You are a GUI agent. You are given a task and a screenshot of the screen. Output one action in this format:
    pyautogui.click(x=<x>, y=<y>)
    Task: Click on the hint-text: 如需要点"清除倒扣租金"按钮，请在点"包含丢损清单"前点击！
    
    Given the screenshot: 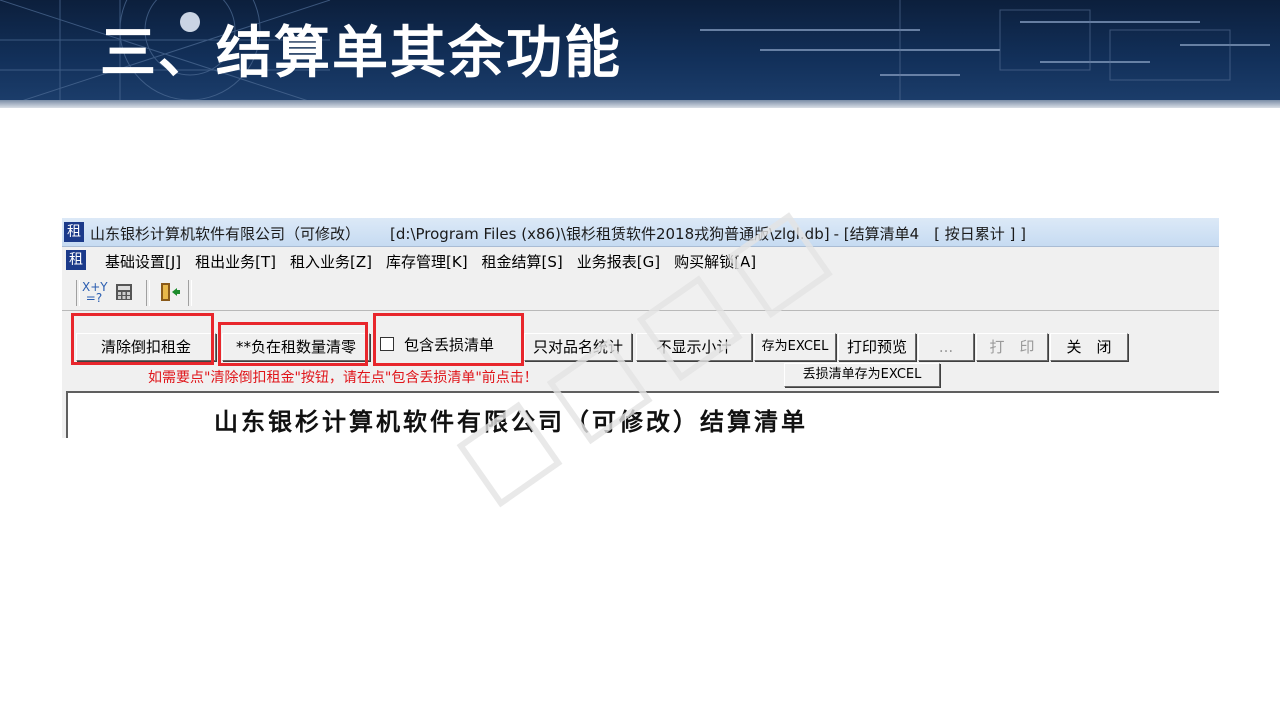 What is the action you would take?
    pyautogui.click(x=343, y=378)
    